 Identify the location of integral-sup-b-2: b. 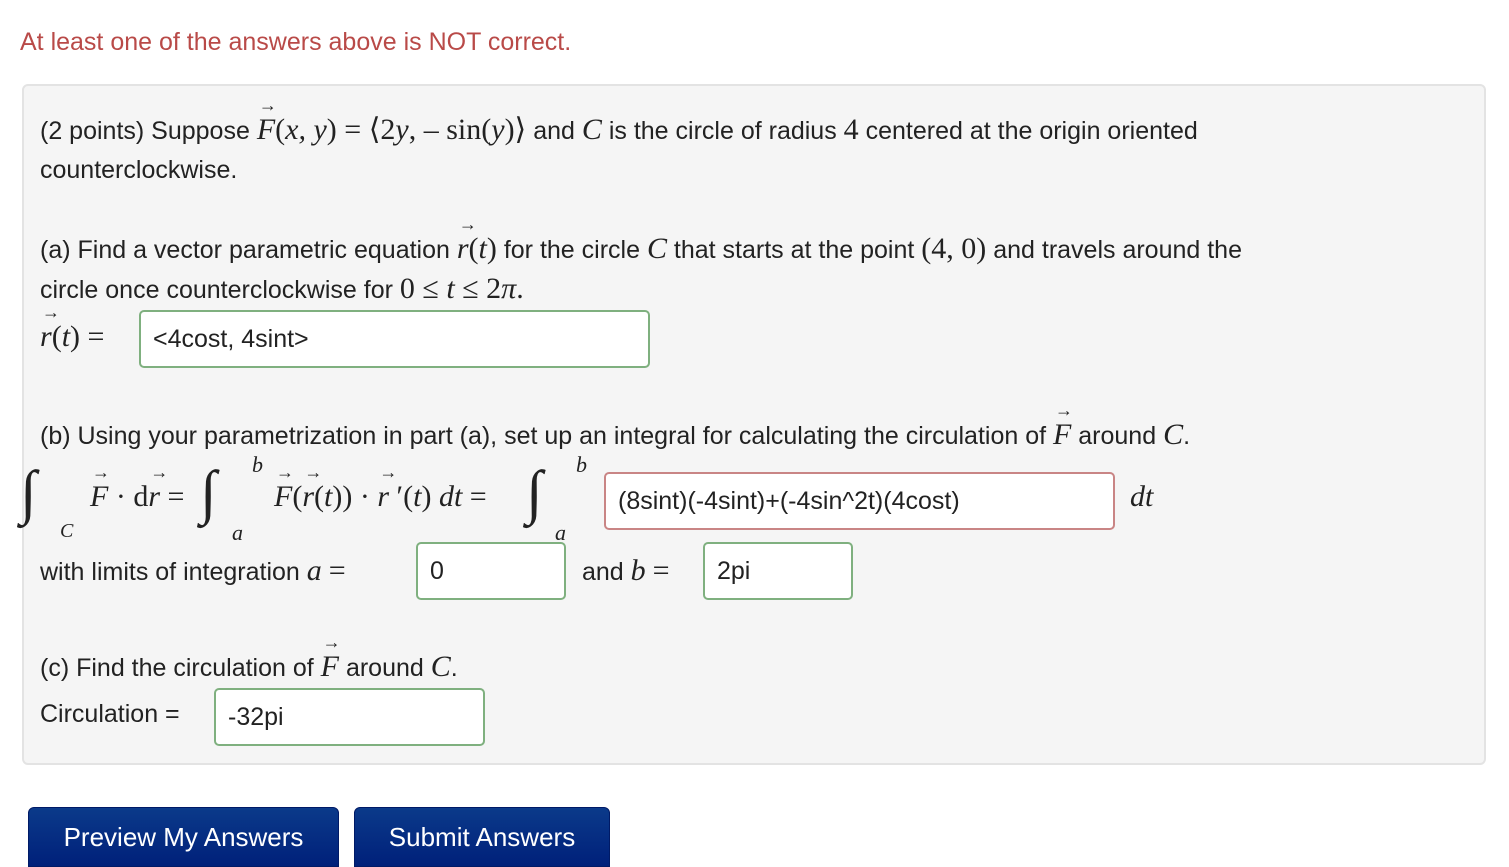
(581, 464).